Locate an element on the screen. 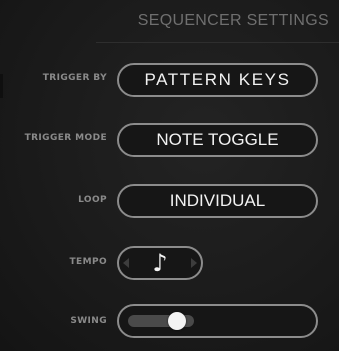  tempo-label: TEMPO is located at coordinates (88, 262).